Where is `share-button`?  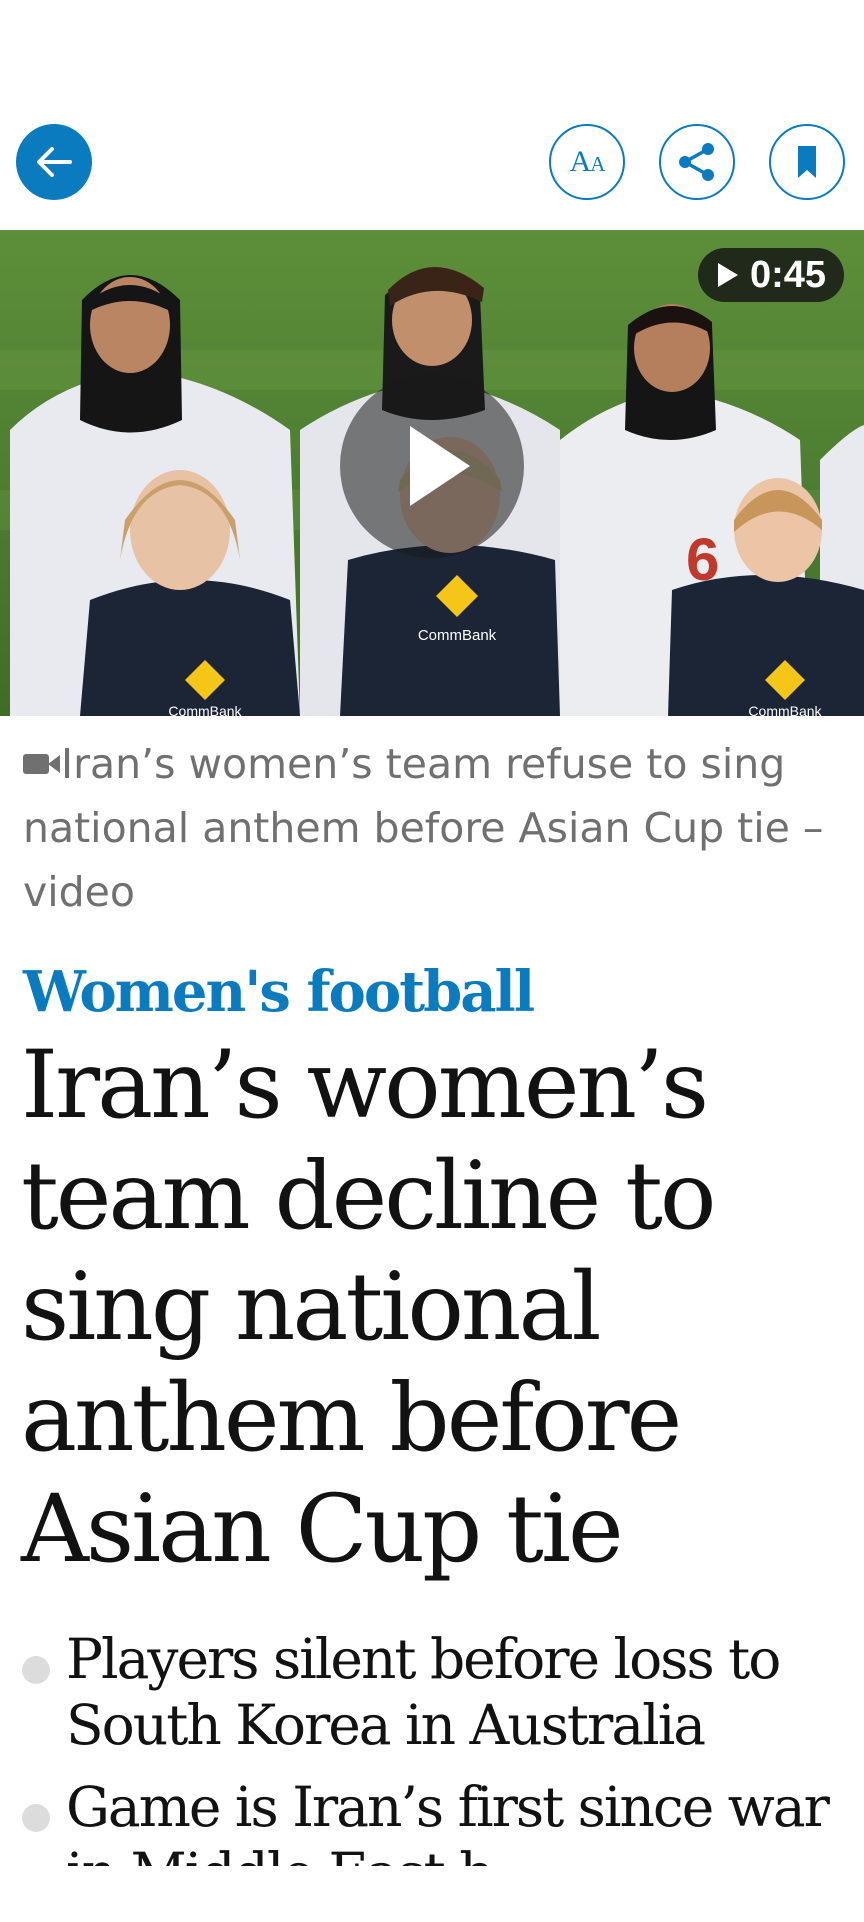 share-button is located at coordinates (697, 162).